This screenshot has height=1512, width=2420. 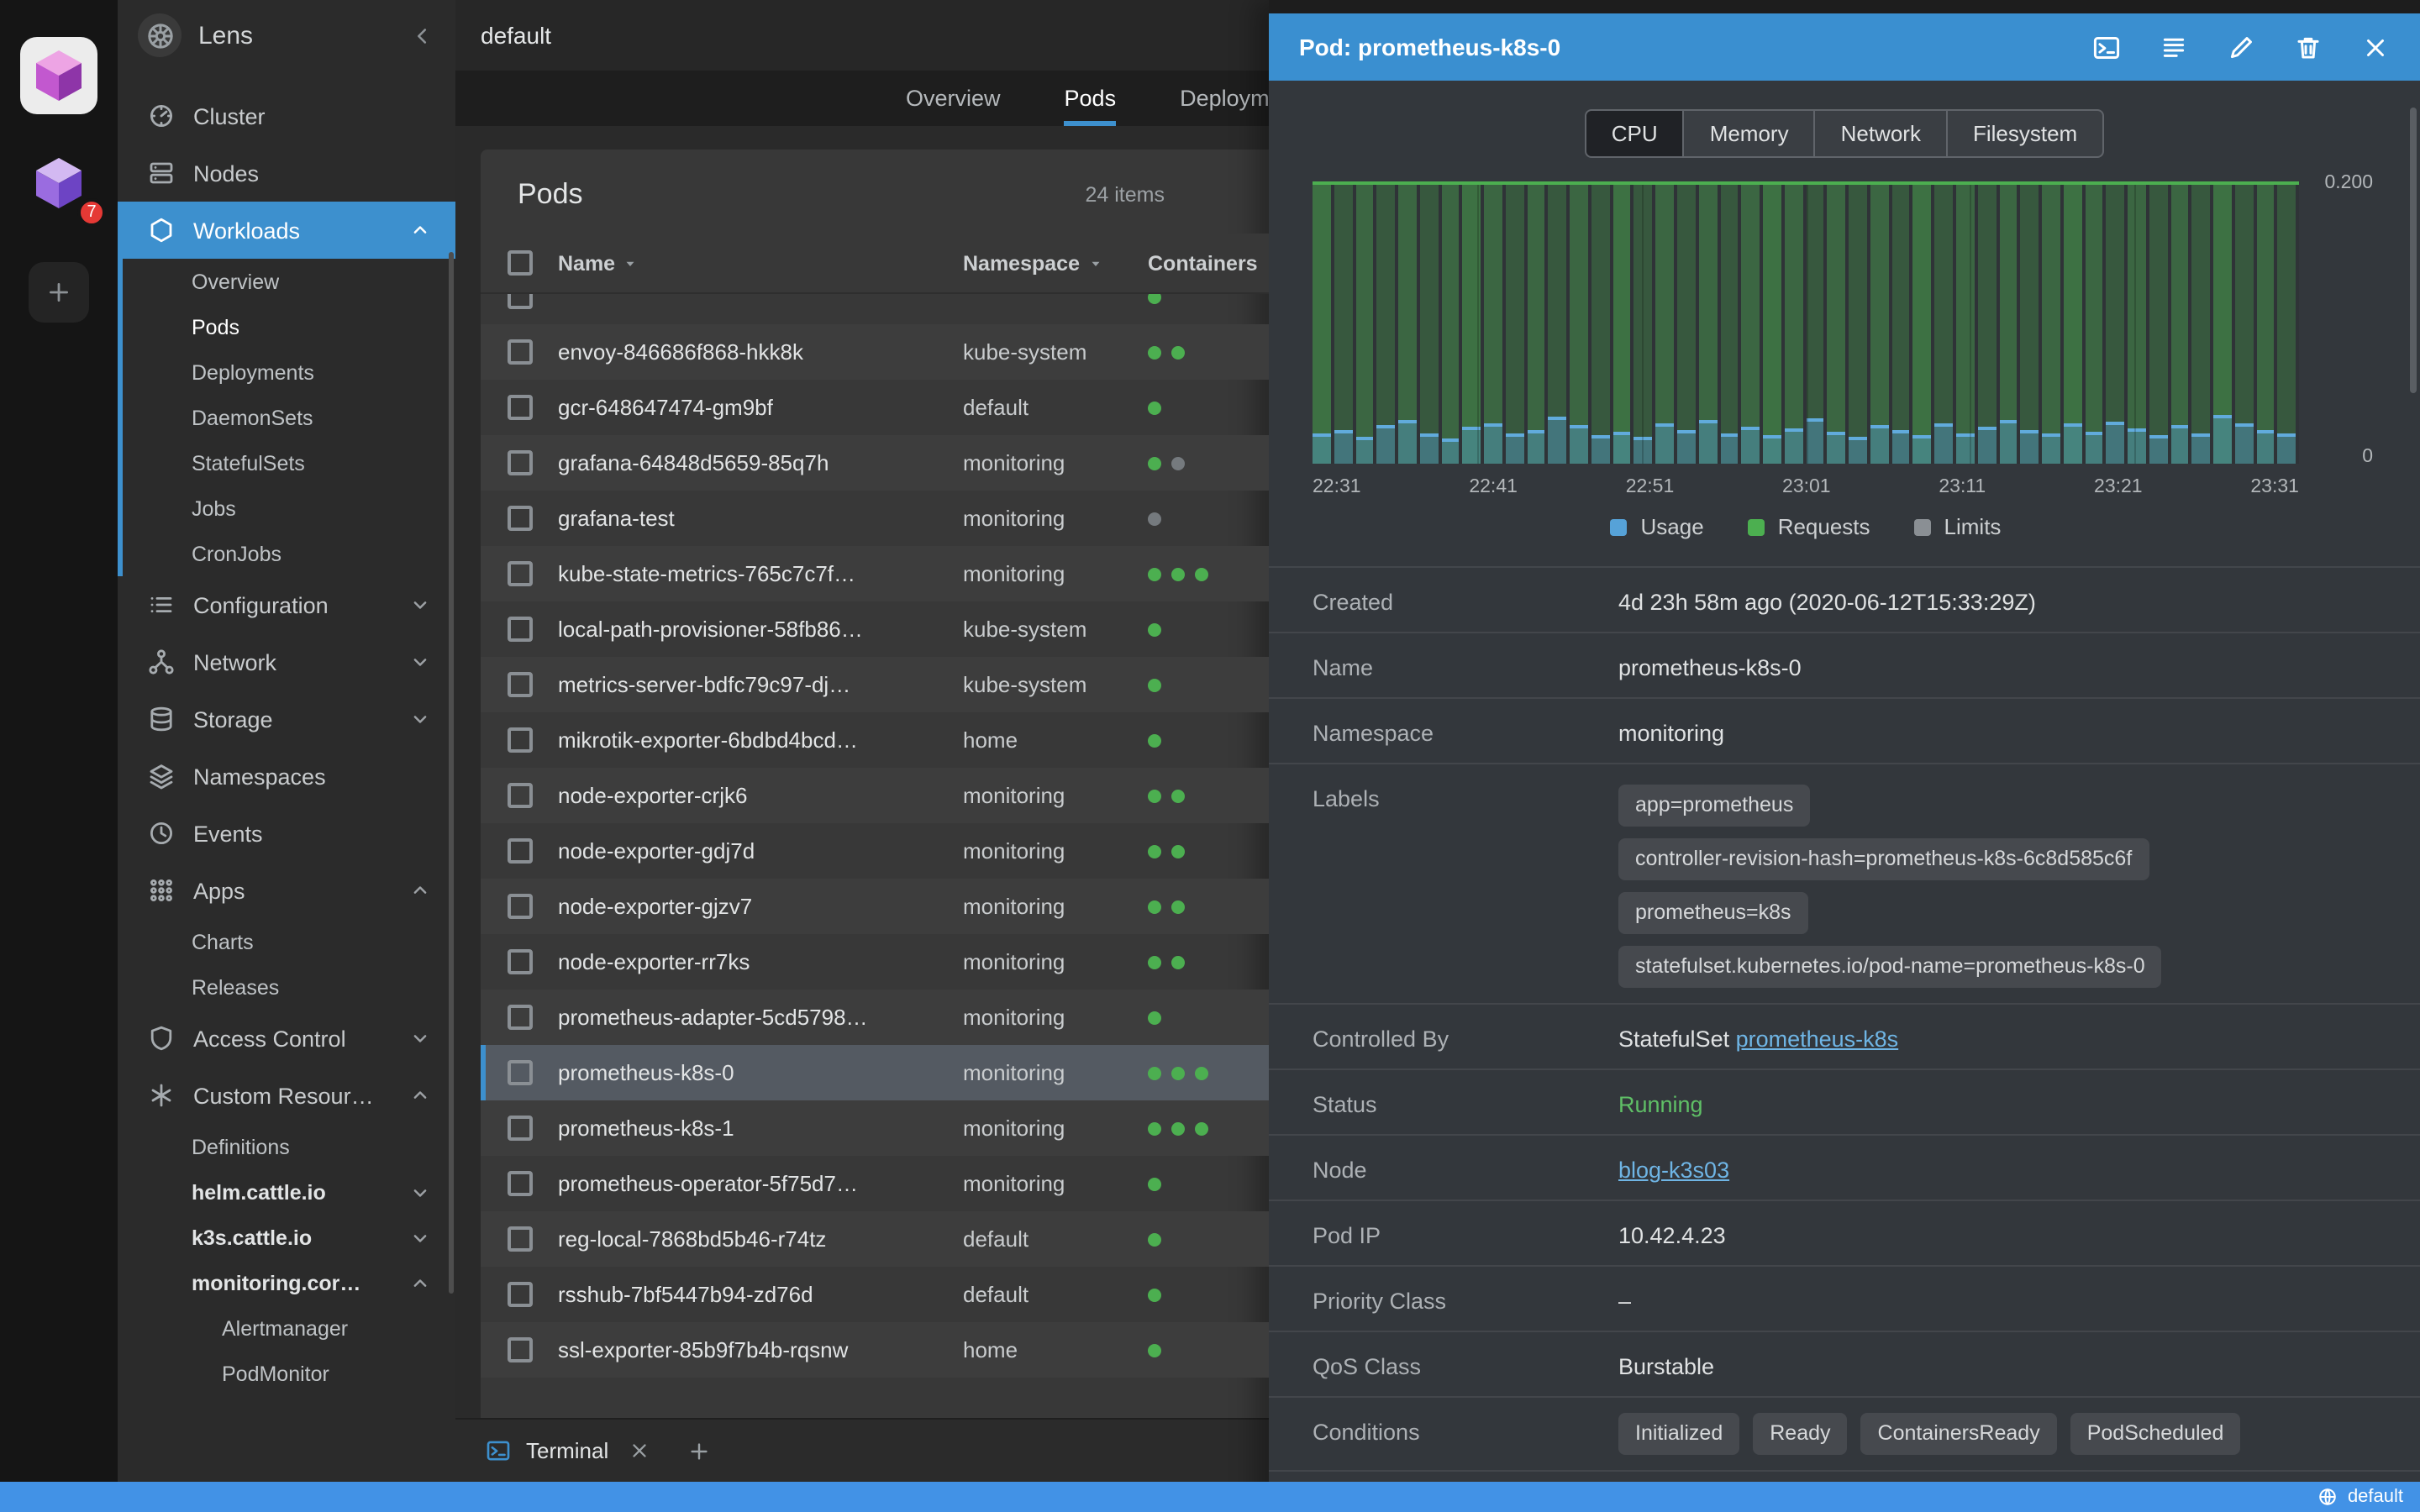 I want to click on sidebar-item-events: Events, so click(x=286, y=833).